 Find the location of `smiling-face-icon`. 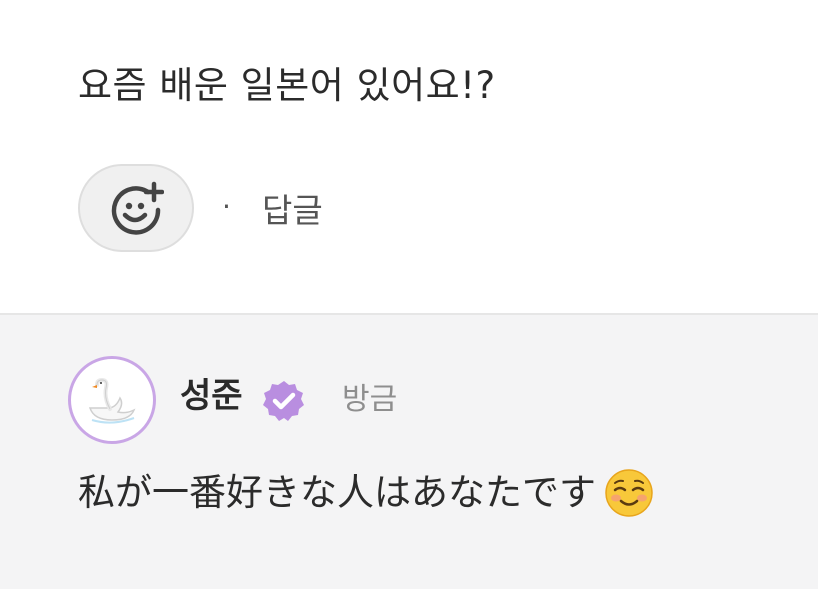

smiling-face-icon is located at coordinates (629, 493).